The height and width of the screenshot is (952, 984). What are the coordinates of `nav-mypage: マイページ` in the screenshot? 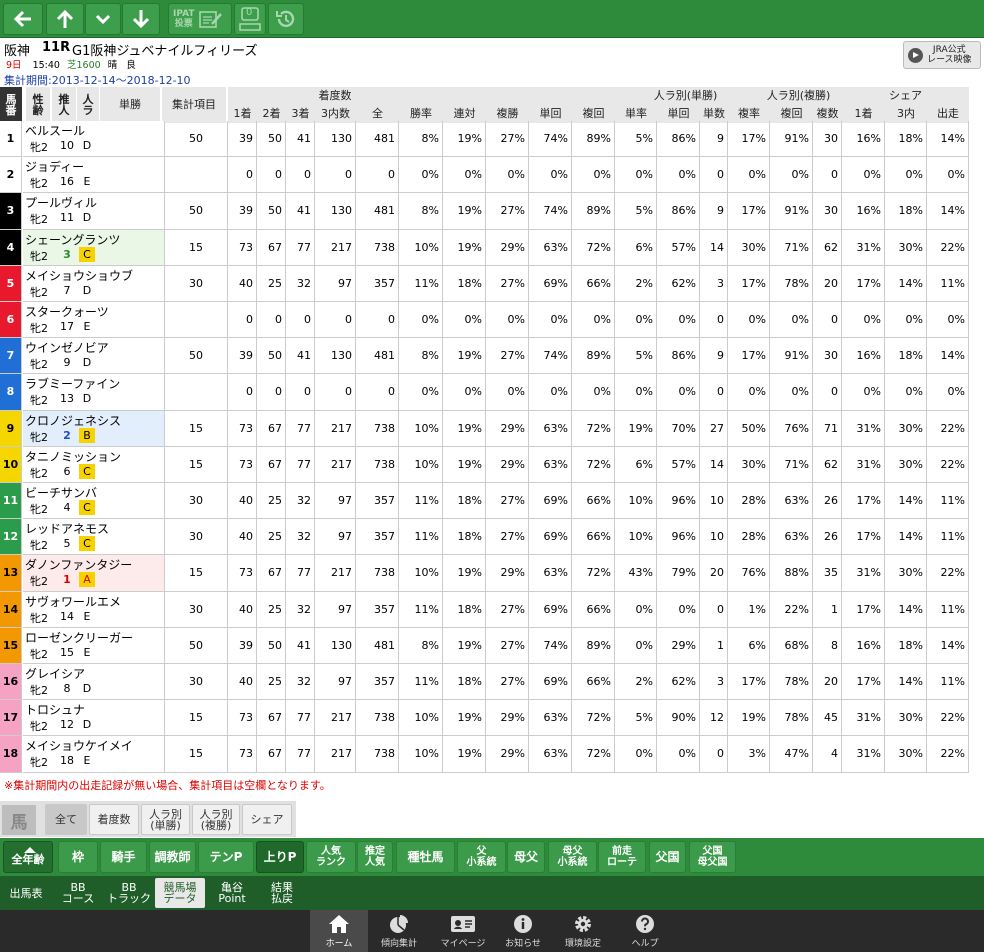 It's located at (463, 931).